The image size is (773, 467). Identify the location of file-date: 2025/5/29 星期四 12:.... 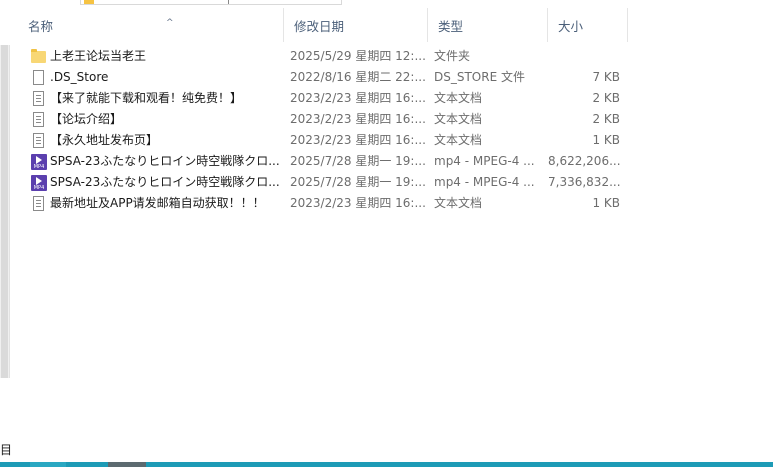
(358, 56).